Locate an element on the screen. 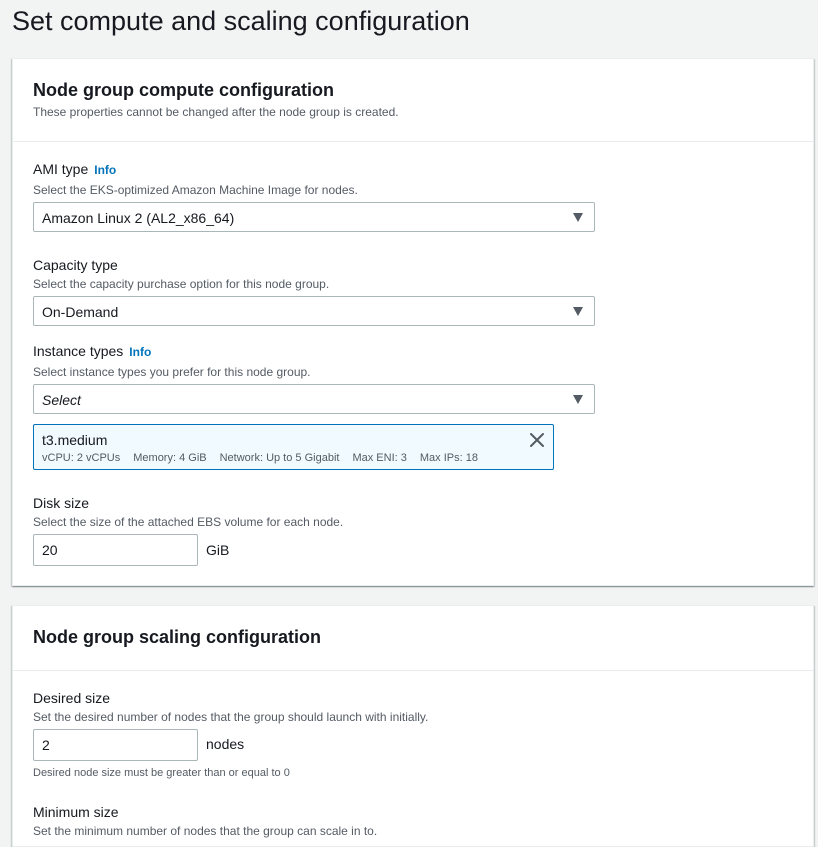  capacity-type-select: On-Demand is located at coordinates (314, 311).